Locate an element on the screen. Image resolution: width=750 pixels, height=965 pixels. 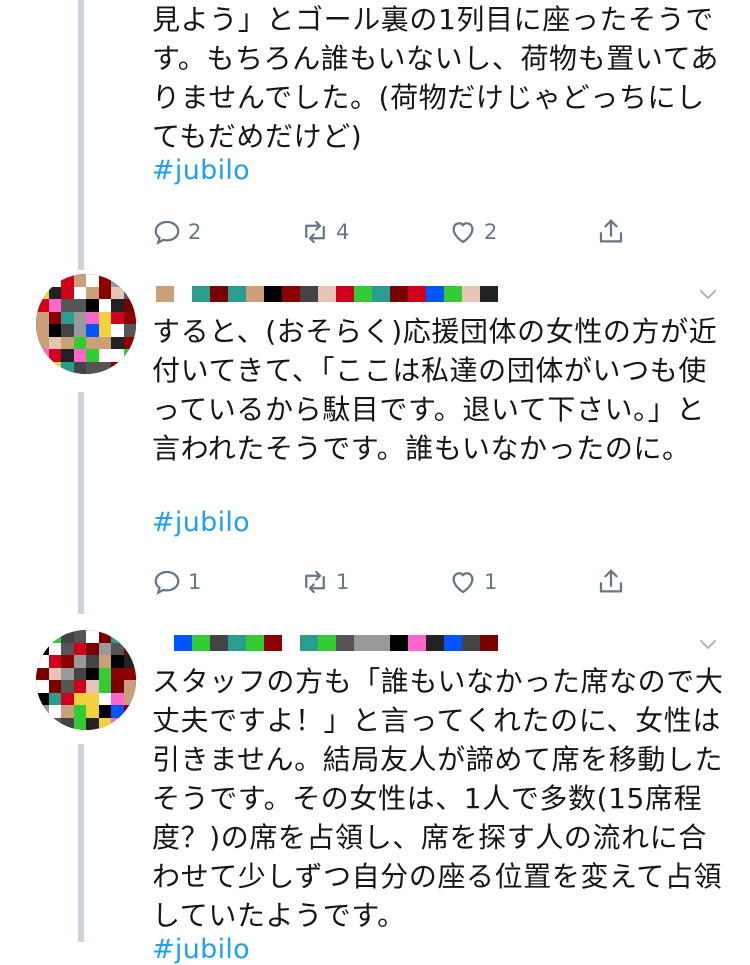
retweet-button: 1 is located at coordinates (374, 582).